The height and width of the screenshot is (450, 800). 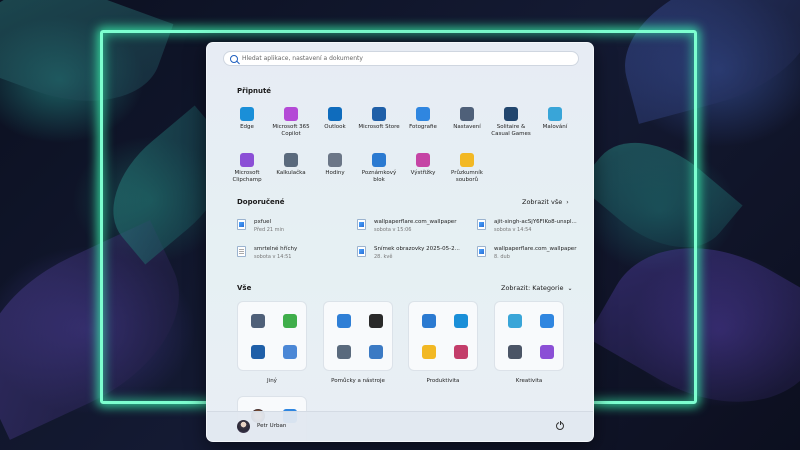 What do you see at coordinates (511, 114) in the screenshot?
I see `solitaire-icon` at bounding box center [511, 114].